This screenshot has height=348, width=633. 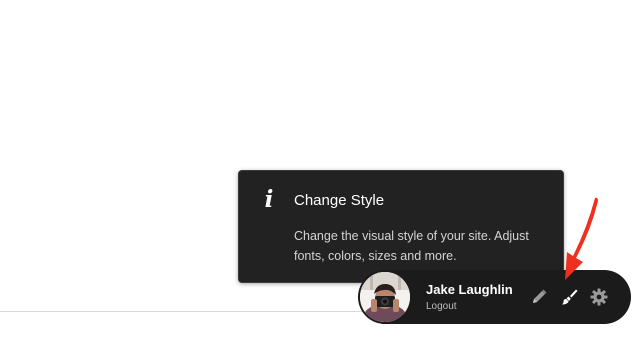 What do you see at coordinates (339, 200) in the screenshot?
I see `tooltip-title: Change Style` at bounding box center [339, 200].